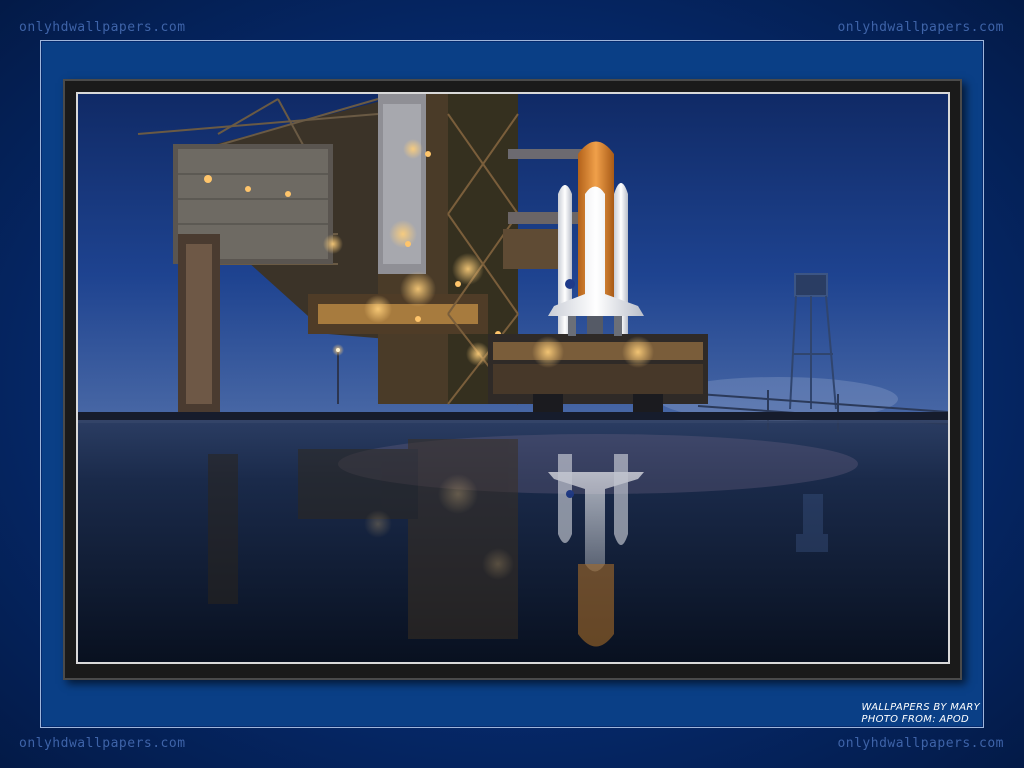  I want to click on credit-wallpapers-by: WALLPAPERS BY MARY, so click(920, 707).